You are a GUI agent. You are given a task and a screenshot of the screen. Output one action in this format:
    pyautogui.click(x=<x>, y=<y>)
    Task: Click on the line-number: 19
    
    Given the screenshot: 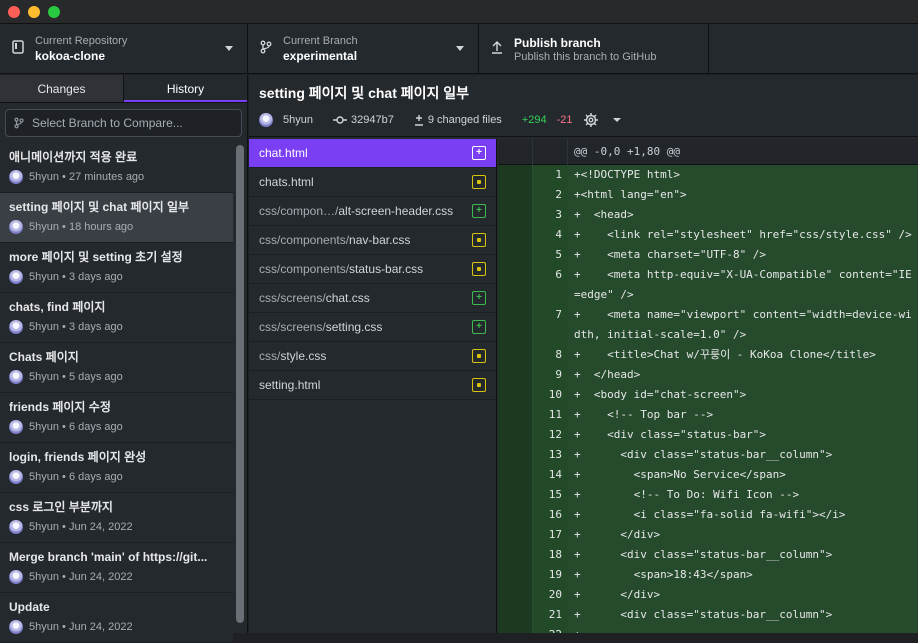 What is the action you would take?
    pyautogui.click(x=550, y=575)
    